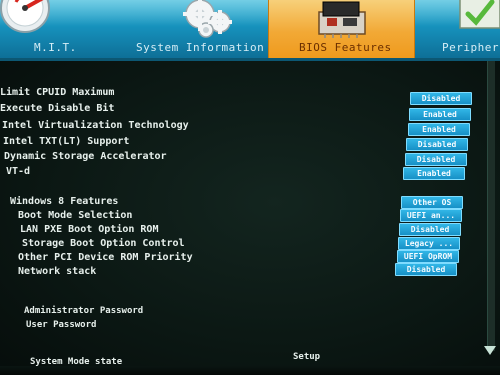 The height and width of the screenshot is (375, 500). I want to click on peripherals-icon, so click(479, 14).